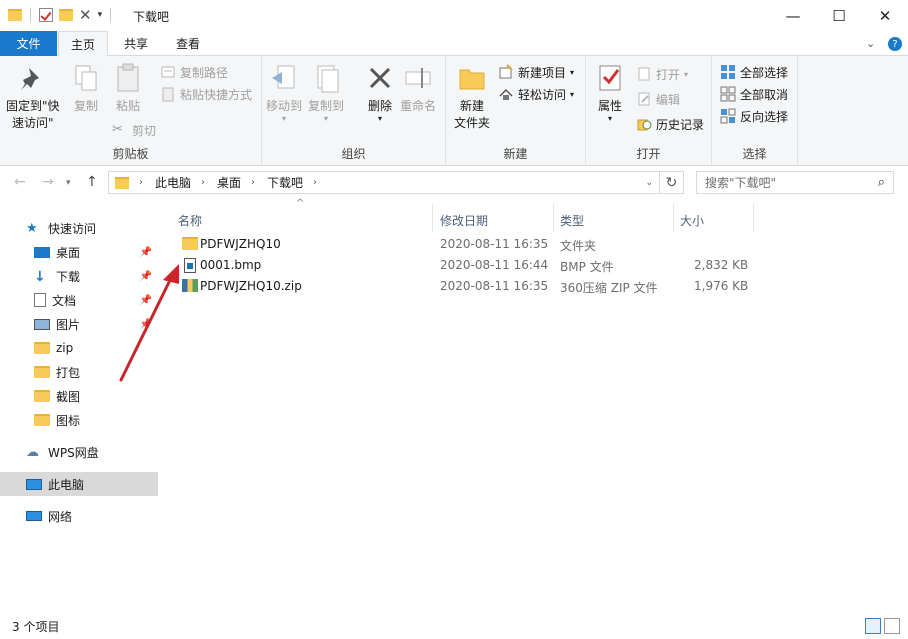 The image size is (908, 639). What do you see at coordinates (454, 15) in the screenshot?
I see `title-bar: ✕ ▾ 下载吧 — ☐ ✕` at bounding box center [454, 15].